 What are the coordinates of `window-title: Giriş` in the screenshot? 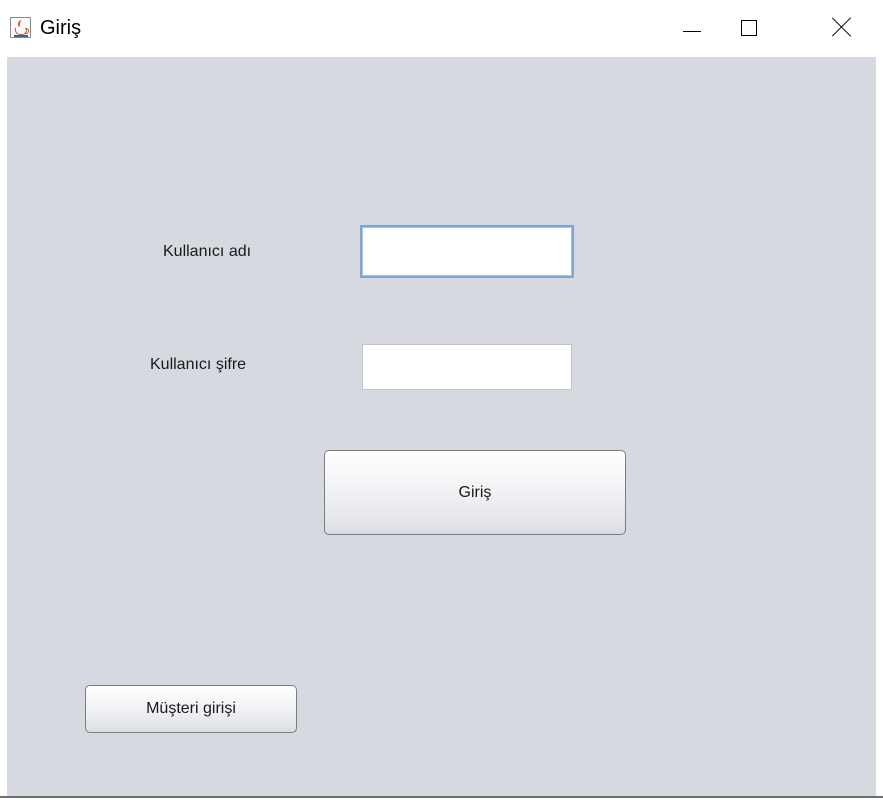 It's located at (61, 28).